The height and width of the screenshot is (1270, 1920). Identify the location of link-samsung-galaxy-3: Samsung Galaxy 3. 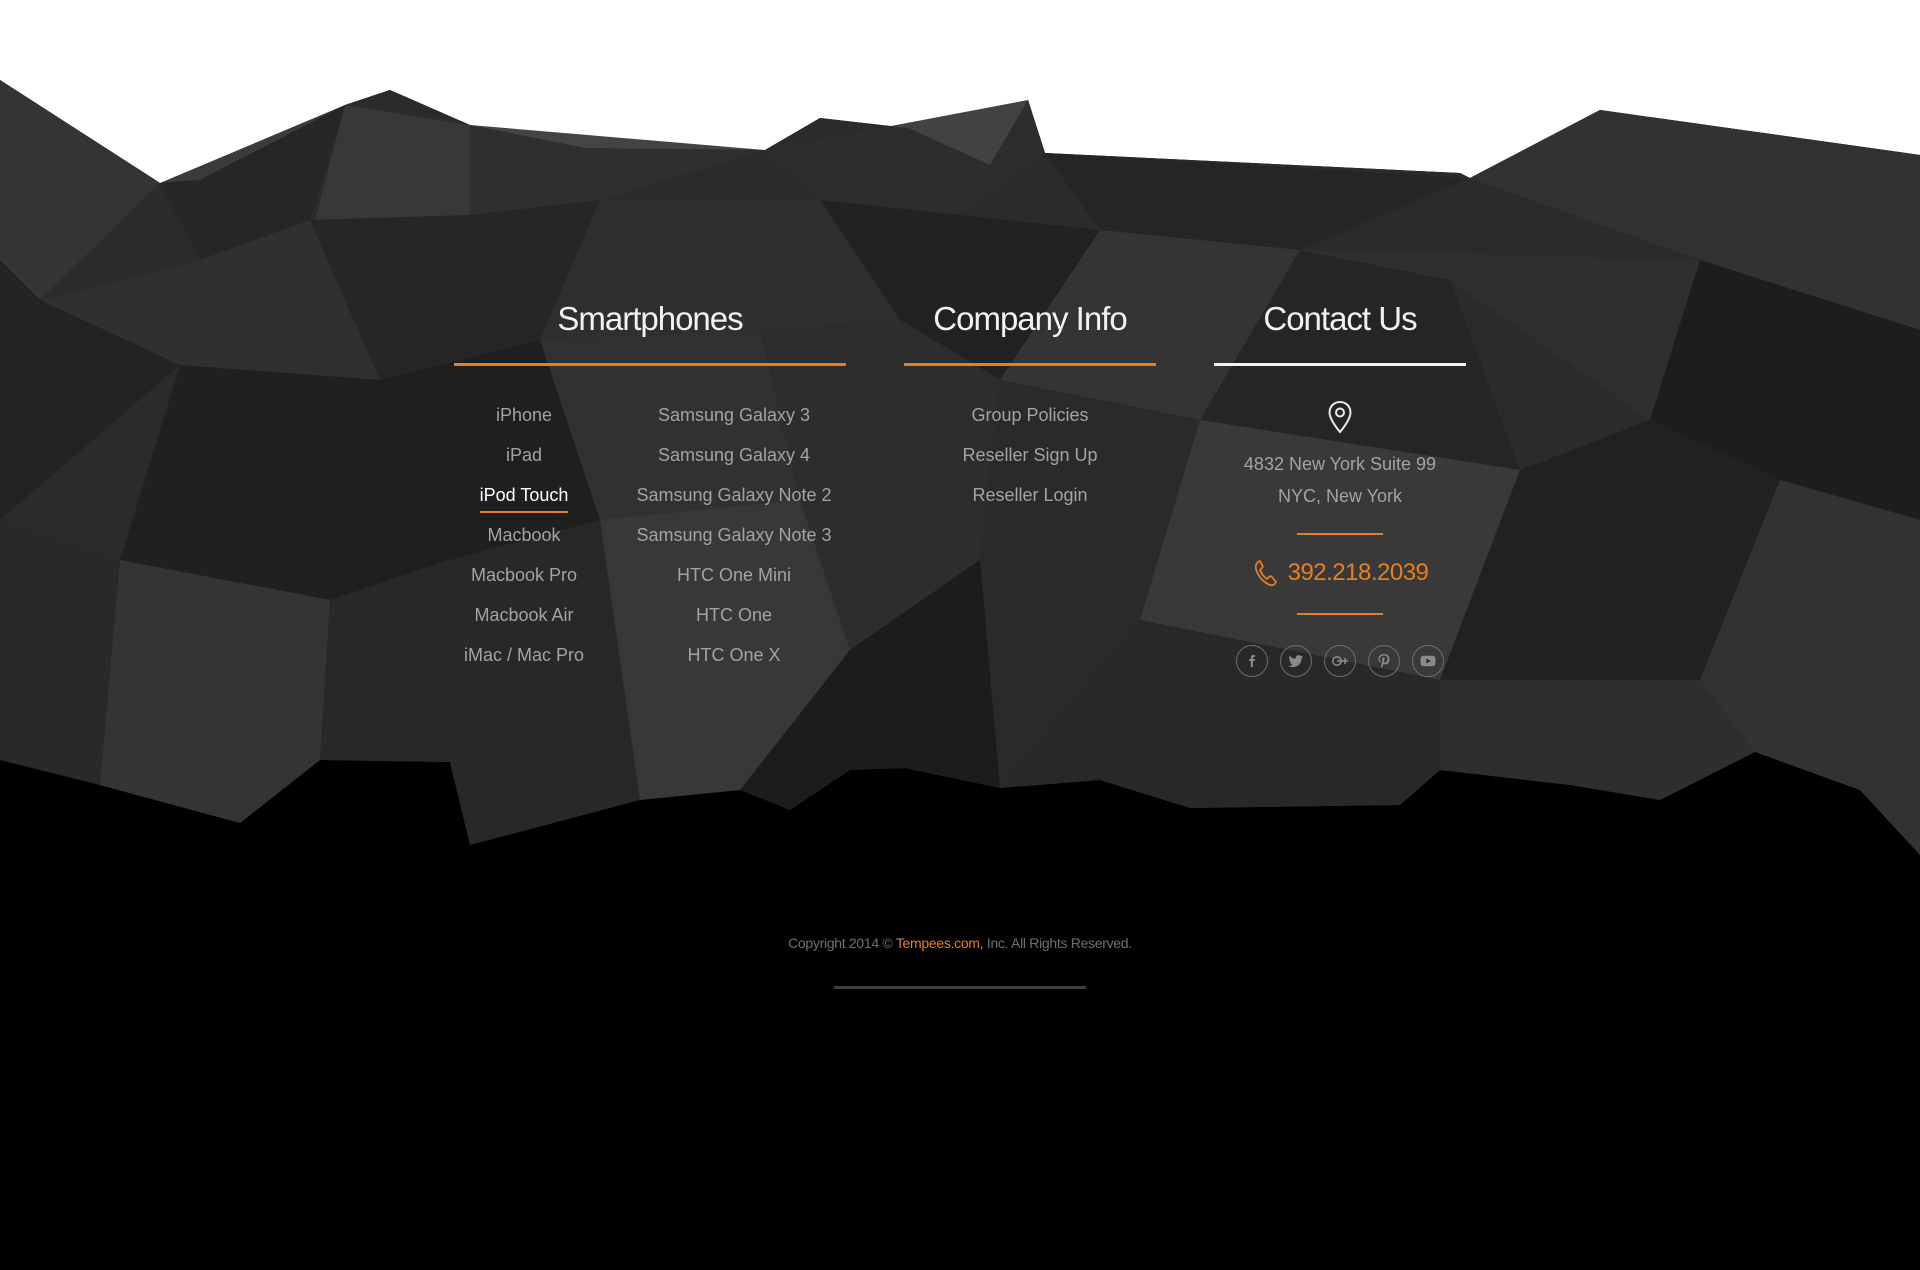
(734, 415).